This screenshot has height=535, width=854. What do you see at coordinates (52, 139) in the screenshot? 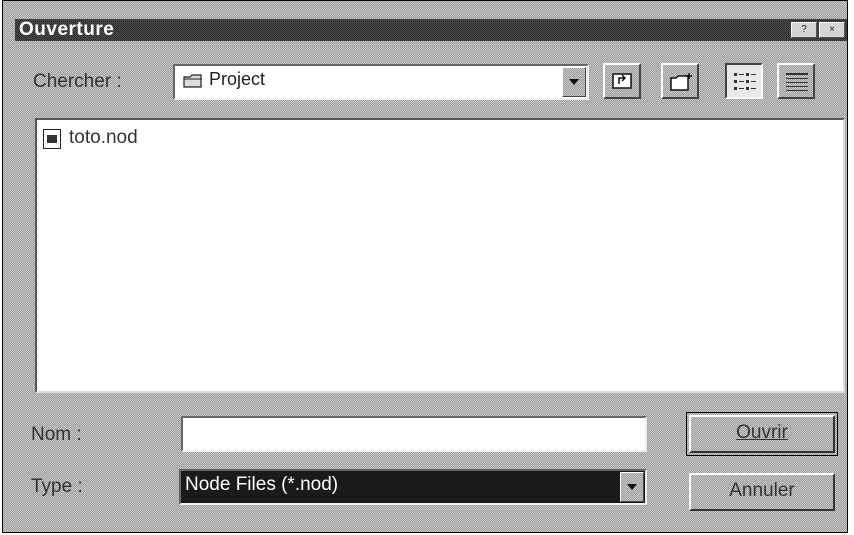
I see `node-file-icon` at bounding box center [52, 139].